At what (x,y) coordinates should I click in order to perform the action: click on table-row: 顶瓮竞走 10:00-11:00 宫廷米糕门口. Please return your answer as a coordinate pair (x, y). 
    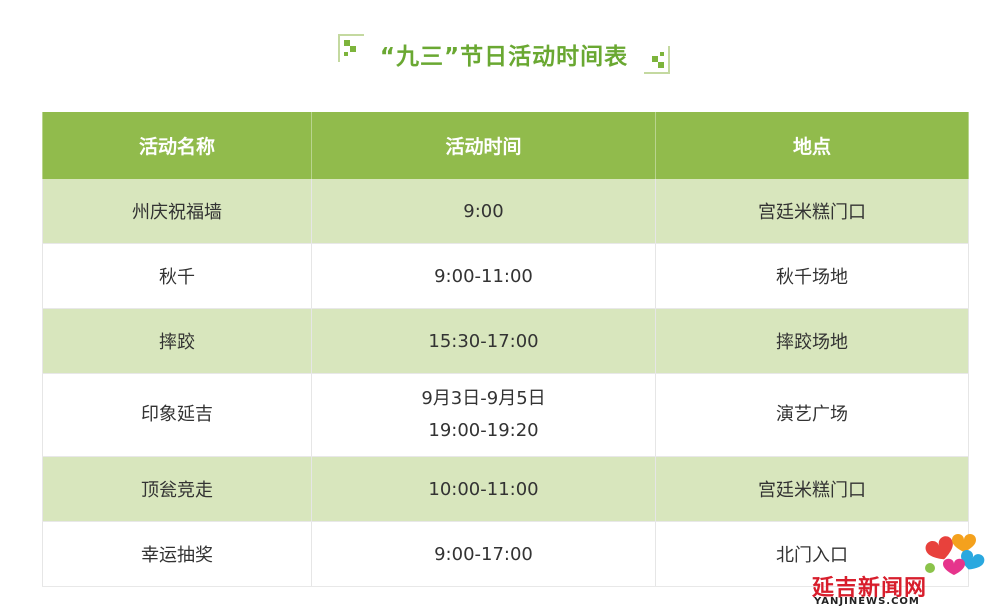
    Looking at the image, I should click on (505, 489).